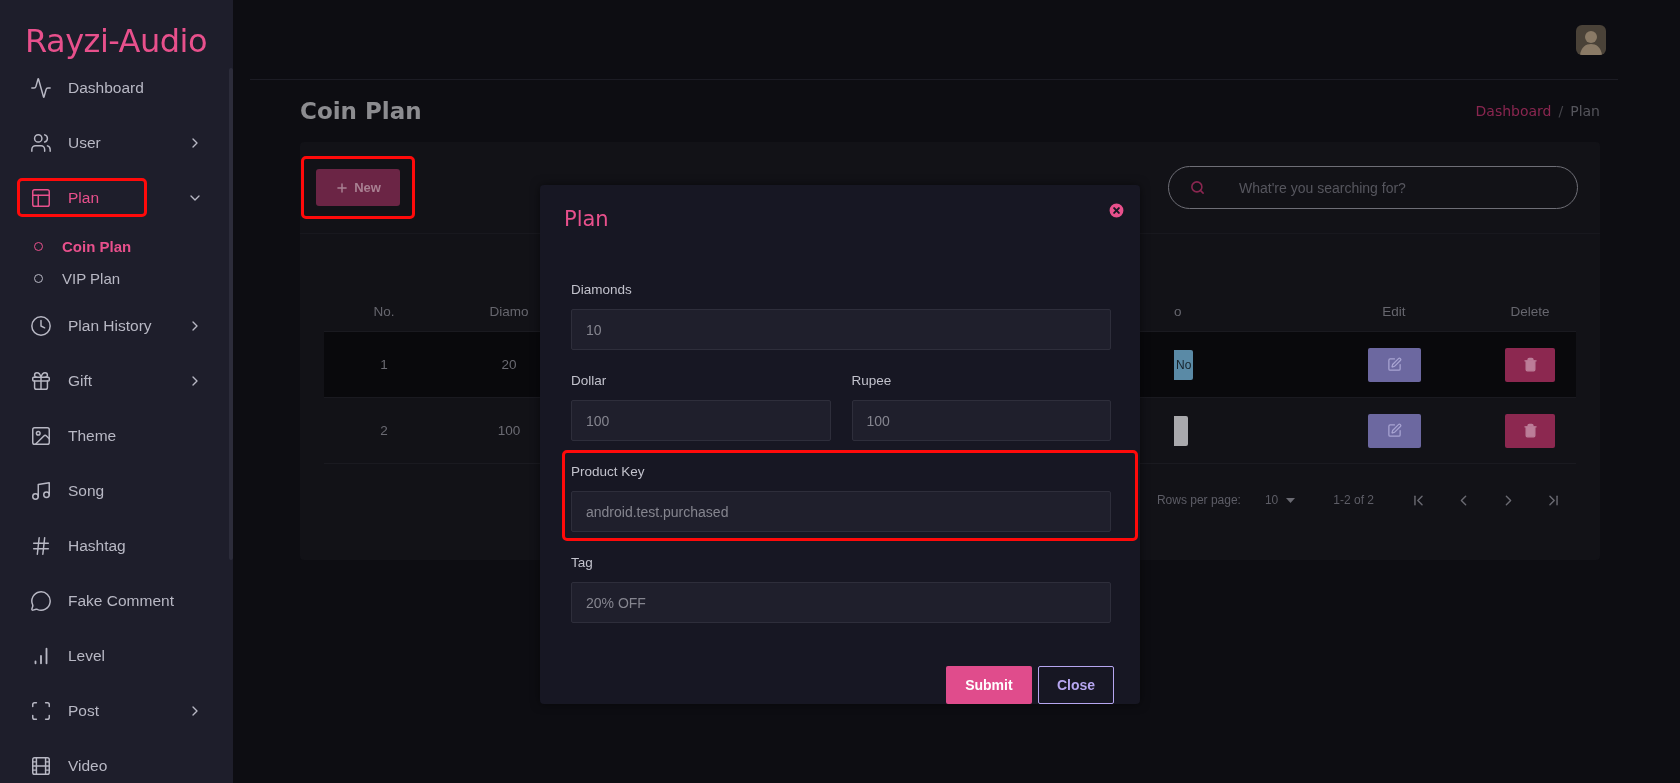 This screenshot has height=783, width=1680. What do you see at coordinates (116, 655) in the screenshot?
I see `sidebar-item: Level` at bounding box center [116, 655].